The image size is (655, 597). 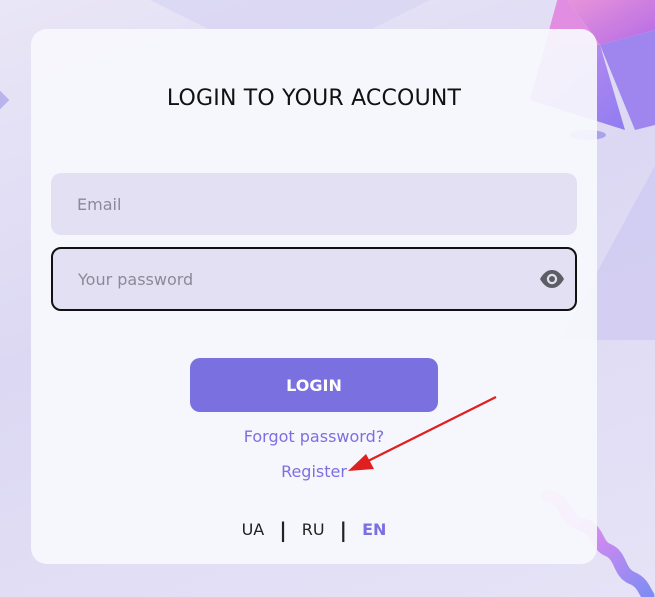 What do you see at coordinates (374, 529) in the screenshot?
I see `language-option-en: EN` at bounding box center [374, 529].